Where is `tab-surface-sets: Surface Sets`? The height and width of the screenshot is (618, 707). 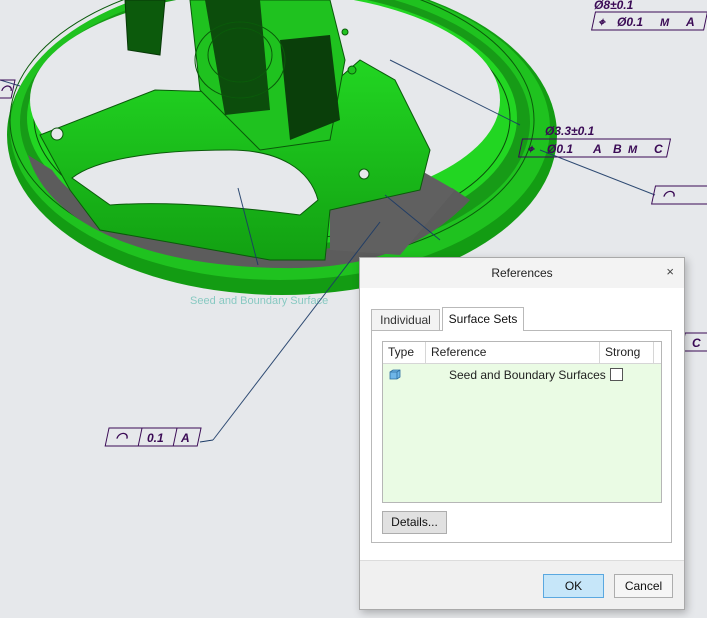
tab-surface-sets: Surface Sets is located at coordinates (483, 319).